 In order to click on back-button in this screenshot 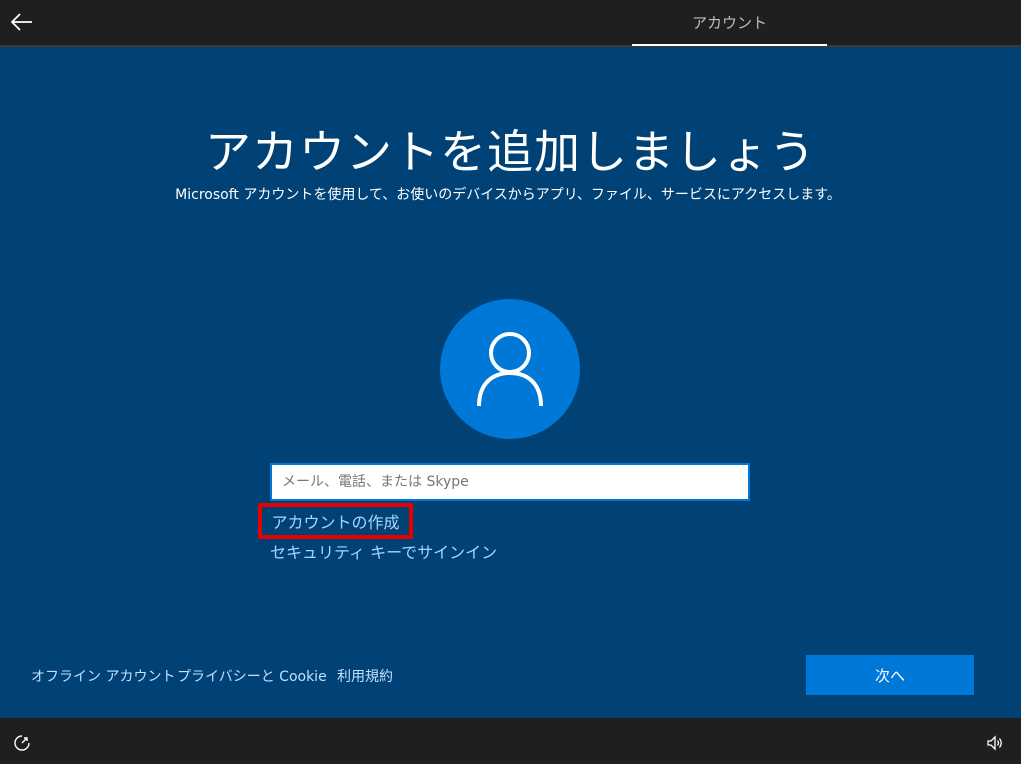, I will do `click(22, 22)`.